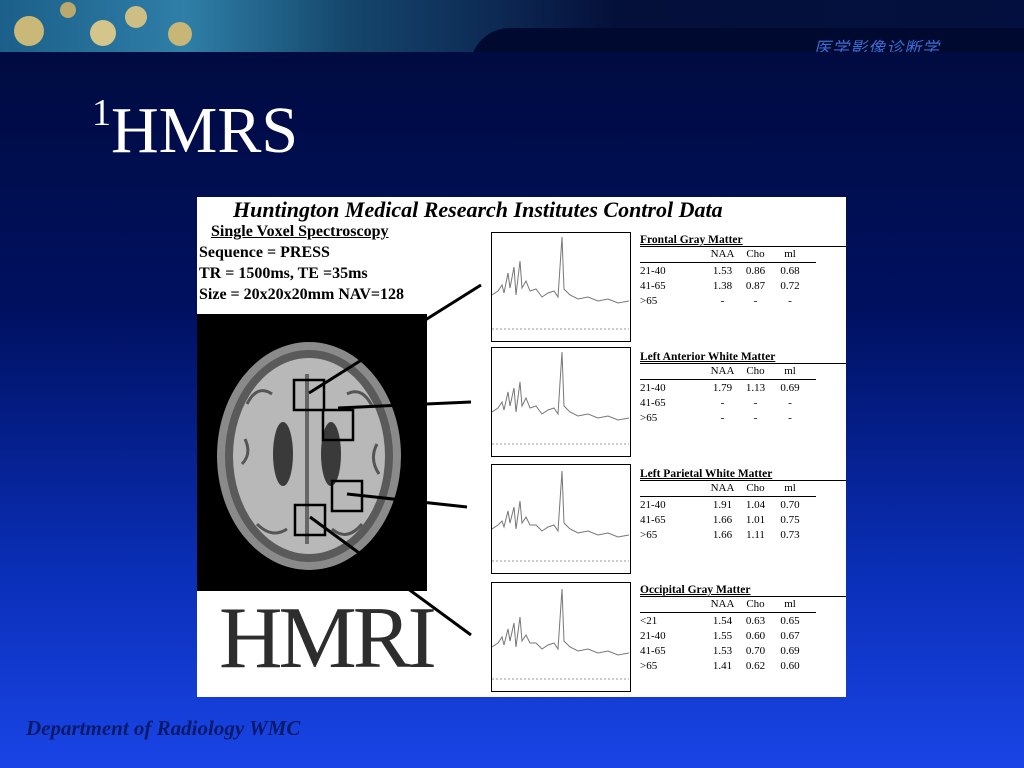 Image resolution: width=1024 pixels, height=768 pixels. I want to click on spectrum-frontal-gray, so click(561, 287).